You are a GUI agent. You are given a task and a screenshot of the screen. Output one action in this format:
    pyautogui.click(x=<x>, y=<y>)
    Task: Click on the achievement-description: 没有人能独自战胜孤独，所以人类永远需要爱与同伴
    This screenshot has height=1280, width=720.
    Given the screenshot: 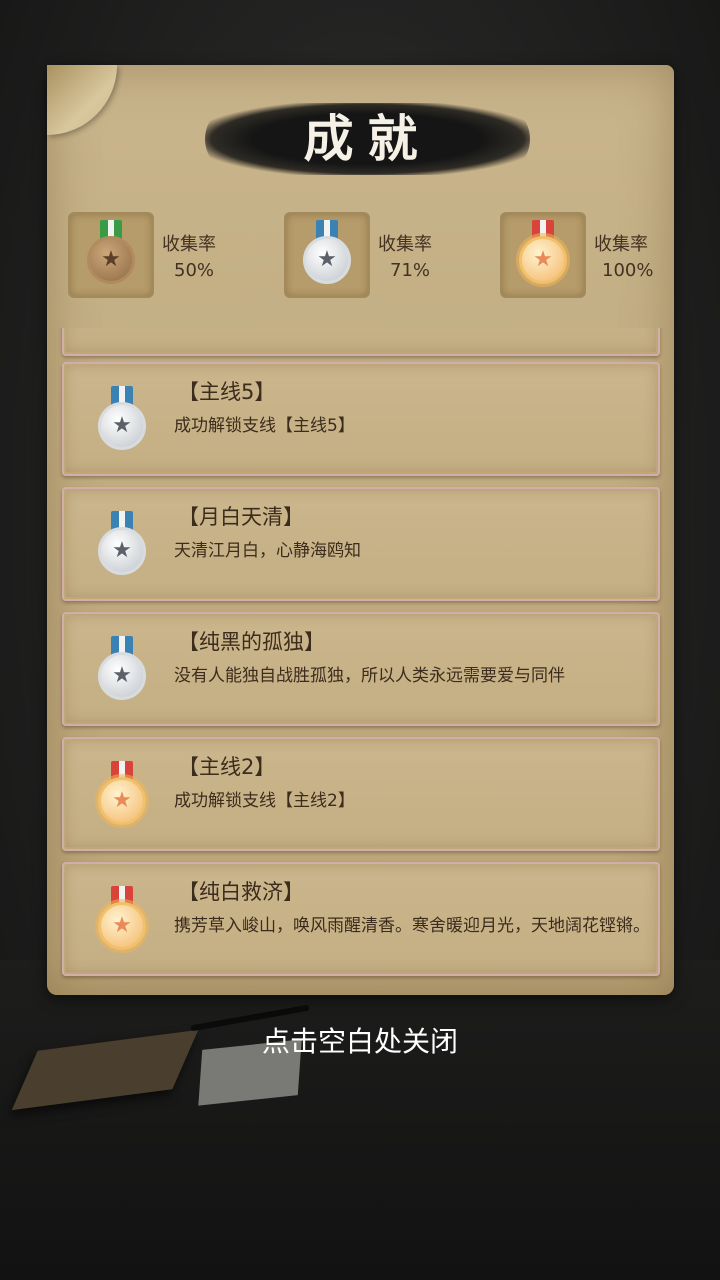 What is the action you would take?
    pyautogui.click(x=369, y=676)
    